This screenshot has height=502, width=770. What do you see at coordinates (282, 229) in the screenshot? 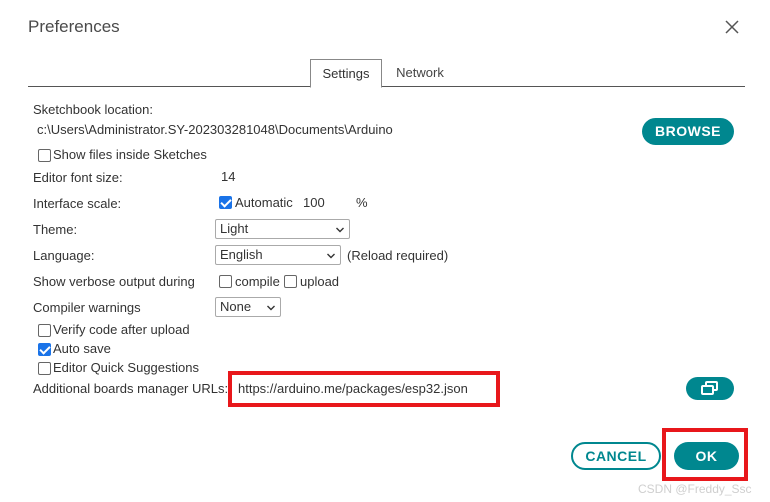
I see `theme-select: Light` at bounding box center [282, 229].